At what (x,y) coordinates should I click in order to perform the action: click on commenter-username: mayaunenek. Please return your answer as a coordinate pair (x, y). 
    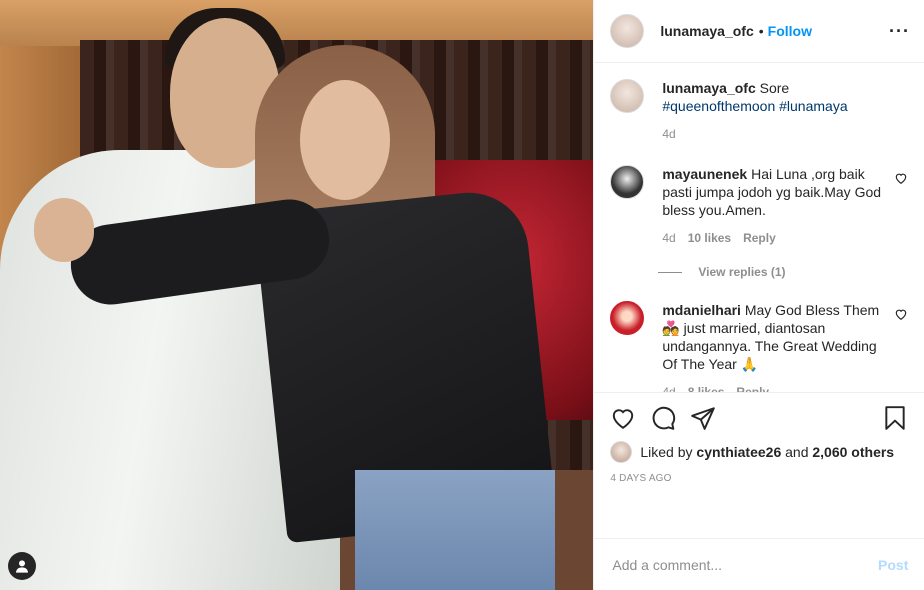
    Looking at the image, I should click on (704, 174).